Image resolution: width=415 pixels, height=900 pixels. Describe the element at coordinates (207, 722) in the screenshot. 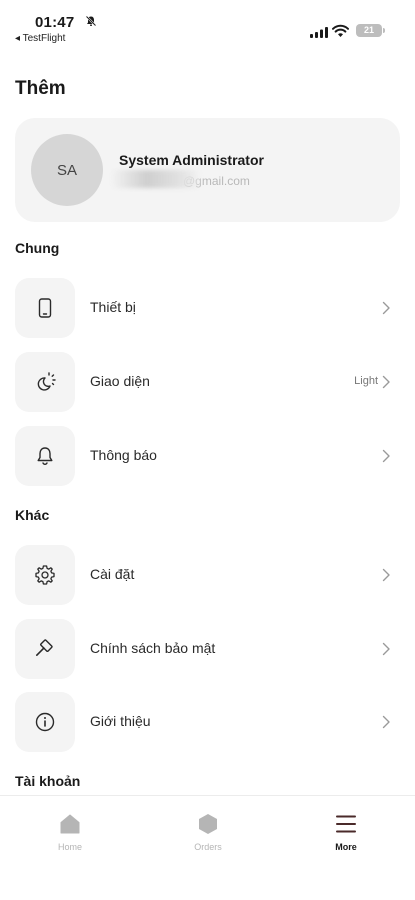

I see `menu-item-about: Giới thiệu` at that location.